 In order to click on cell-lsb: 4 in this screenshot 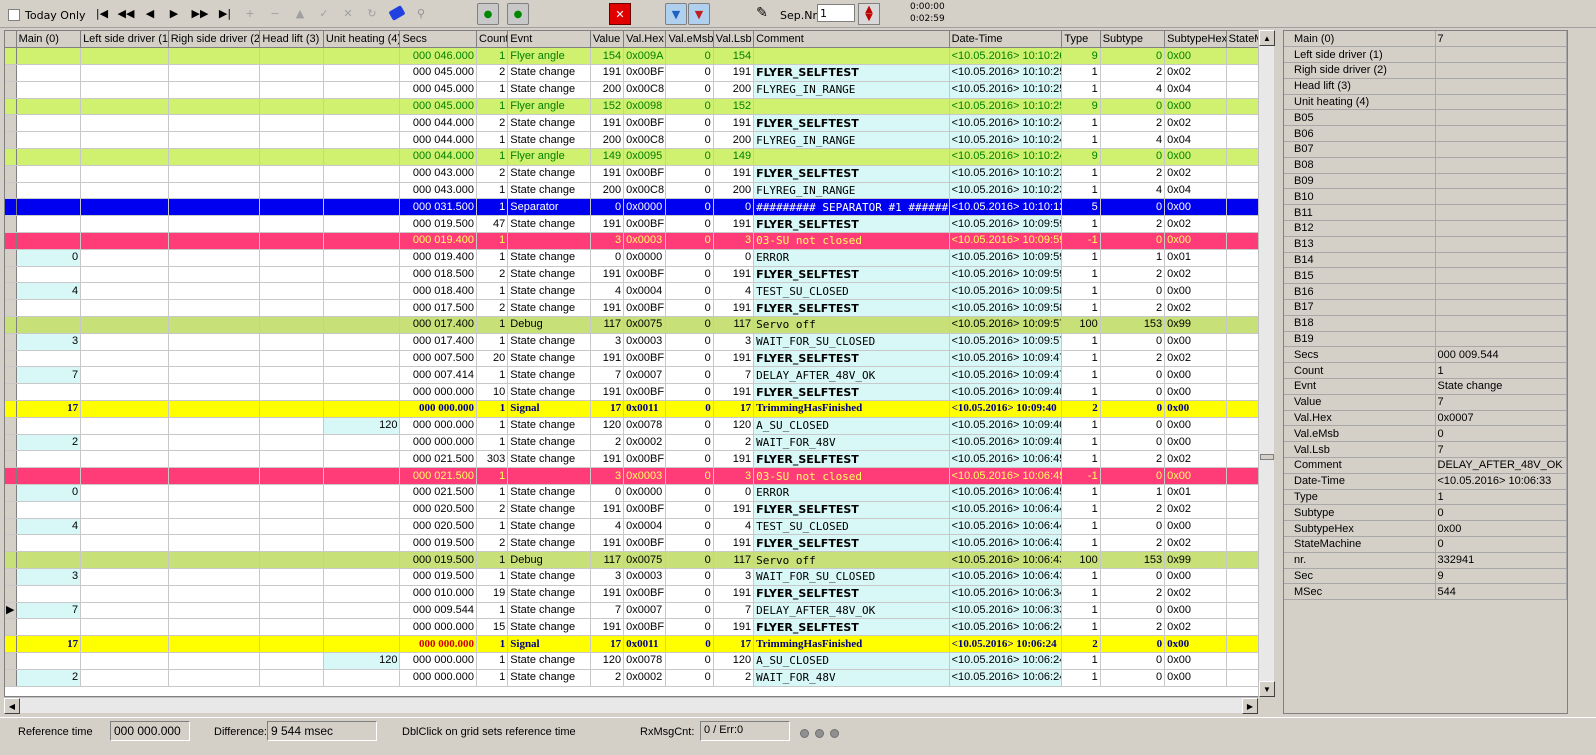, I will do `click(734, 527)`.